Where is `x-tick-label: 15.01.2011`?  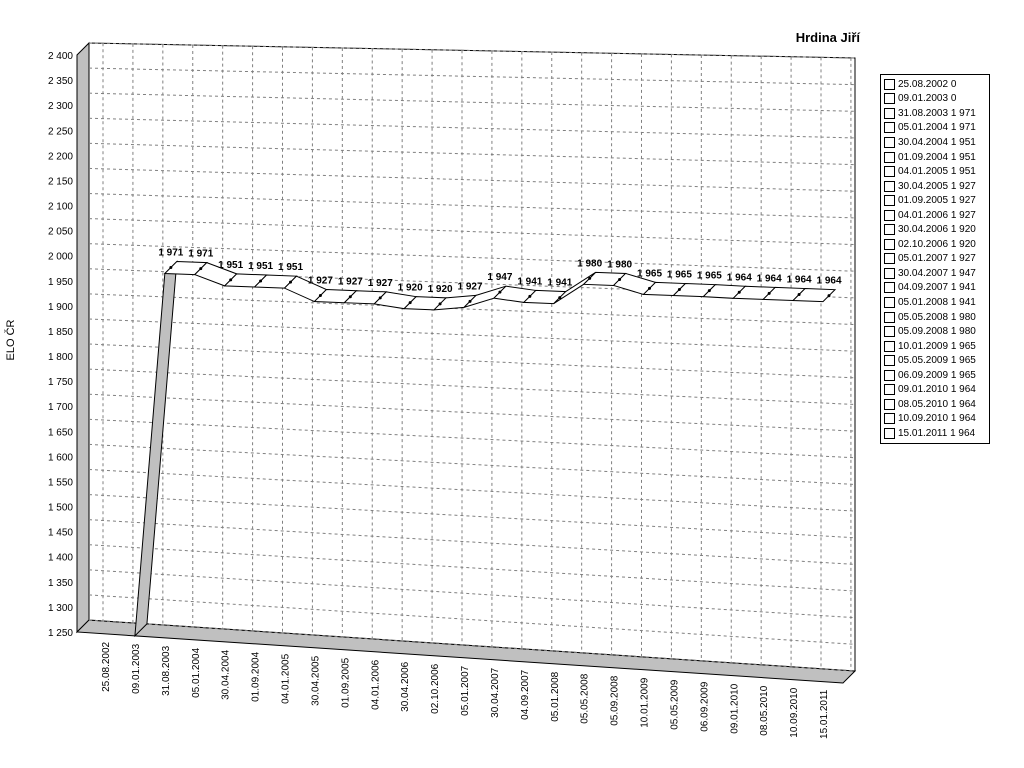 x-tick-label: 15.01.2011 is located at coordinates (824, 714).